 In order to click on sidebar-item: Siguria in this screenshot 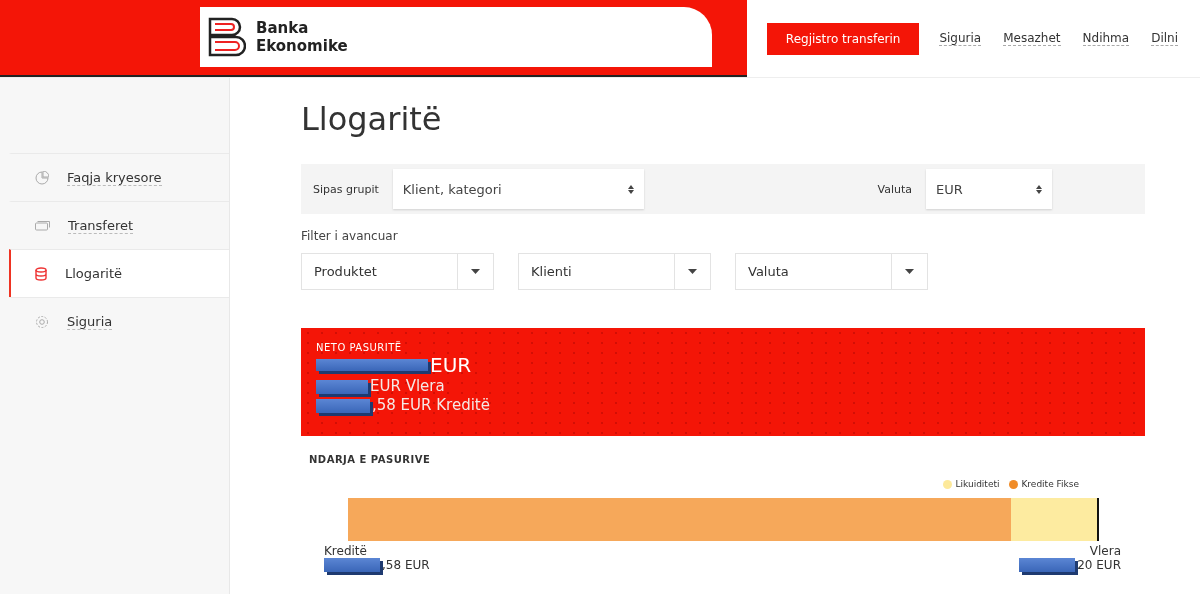, I will do `click(119, 321)`.